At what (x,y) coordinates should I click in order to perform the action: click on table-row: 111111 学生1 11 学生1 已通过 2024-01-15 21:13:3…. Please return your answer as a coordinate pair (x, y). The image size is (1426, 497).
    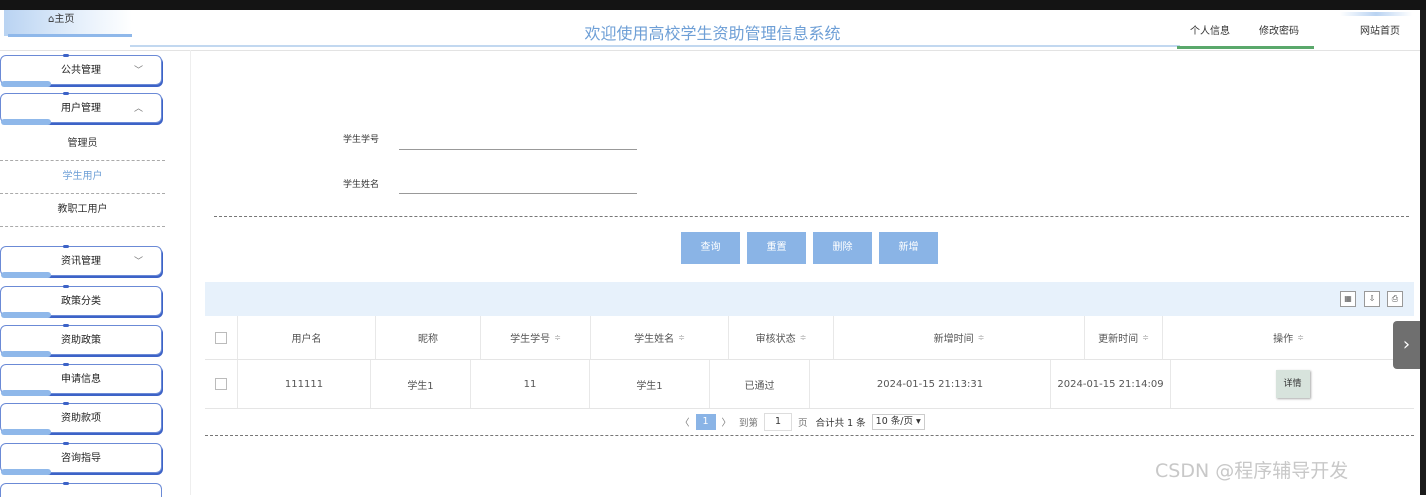
    Looking at the image, I should click on (809, 384).